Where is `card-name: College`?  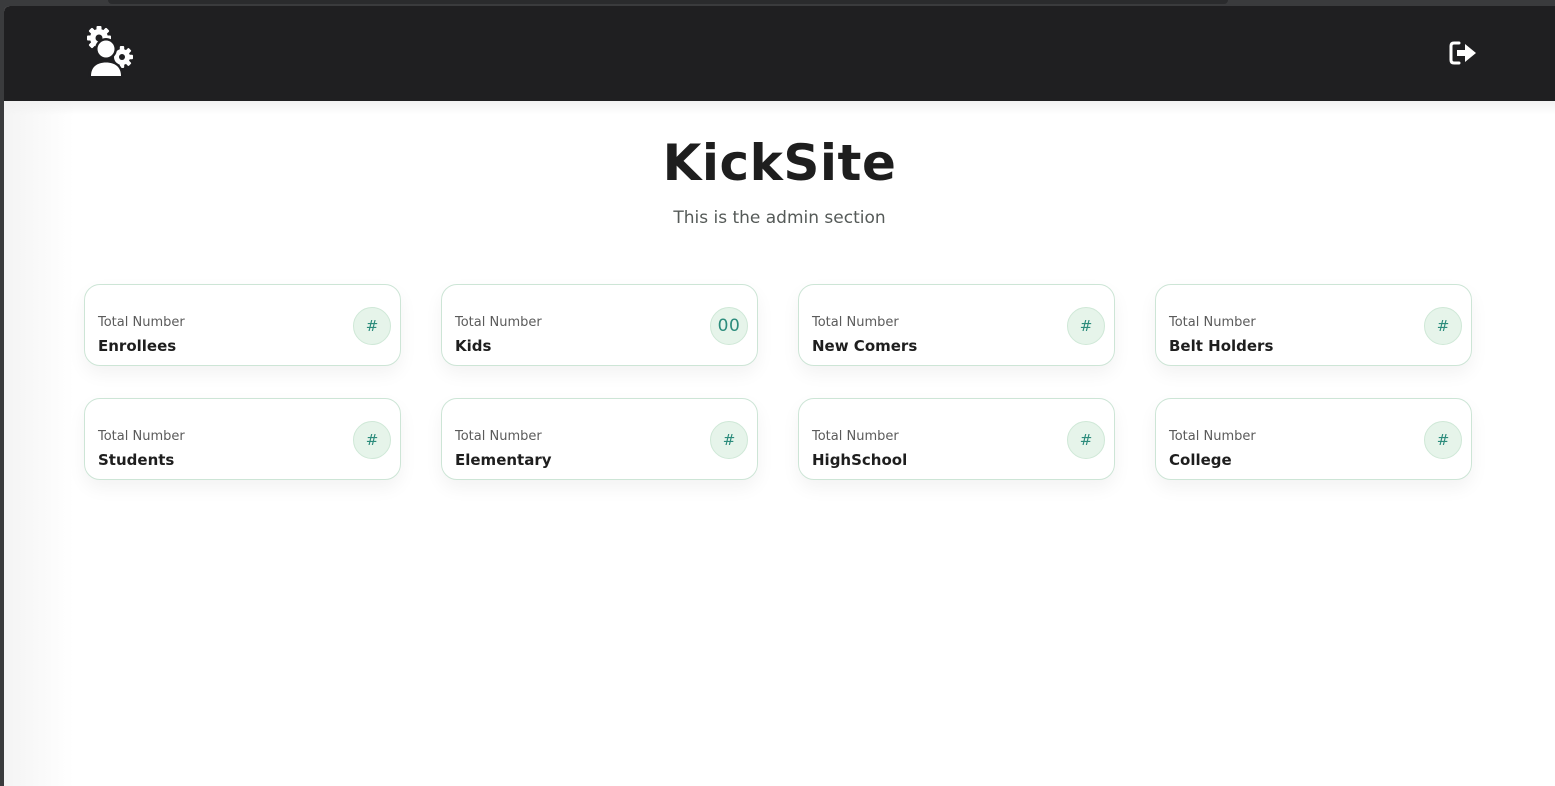 card-name: College is located at coordinates (1200, 460).